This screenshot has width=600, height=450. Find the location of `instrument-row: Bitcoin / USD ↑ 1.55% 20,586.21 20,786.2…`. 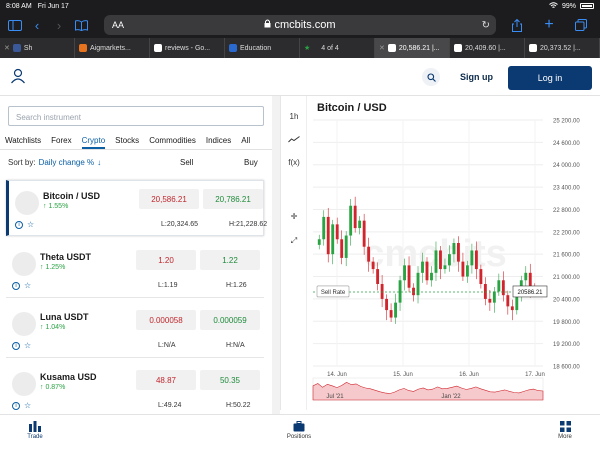

instrument-row: Bitcoin / USD ↑ 1.55% 20,586.21 20,786.2… is located at coordinates (137, 208).